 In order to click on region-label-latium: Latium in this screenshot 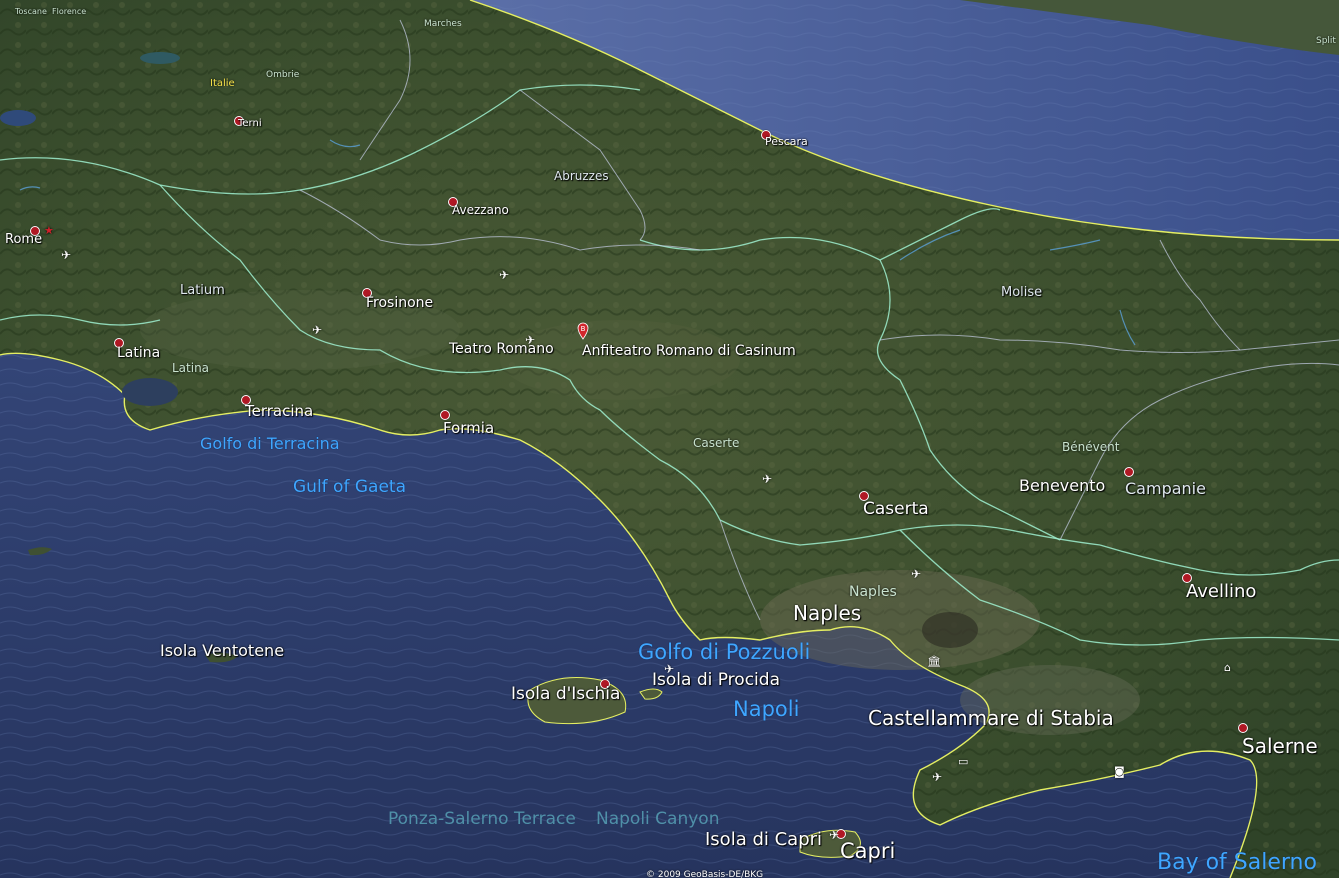, I will do `click(202, 290)`.